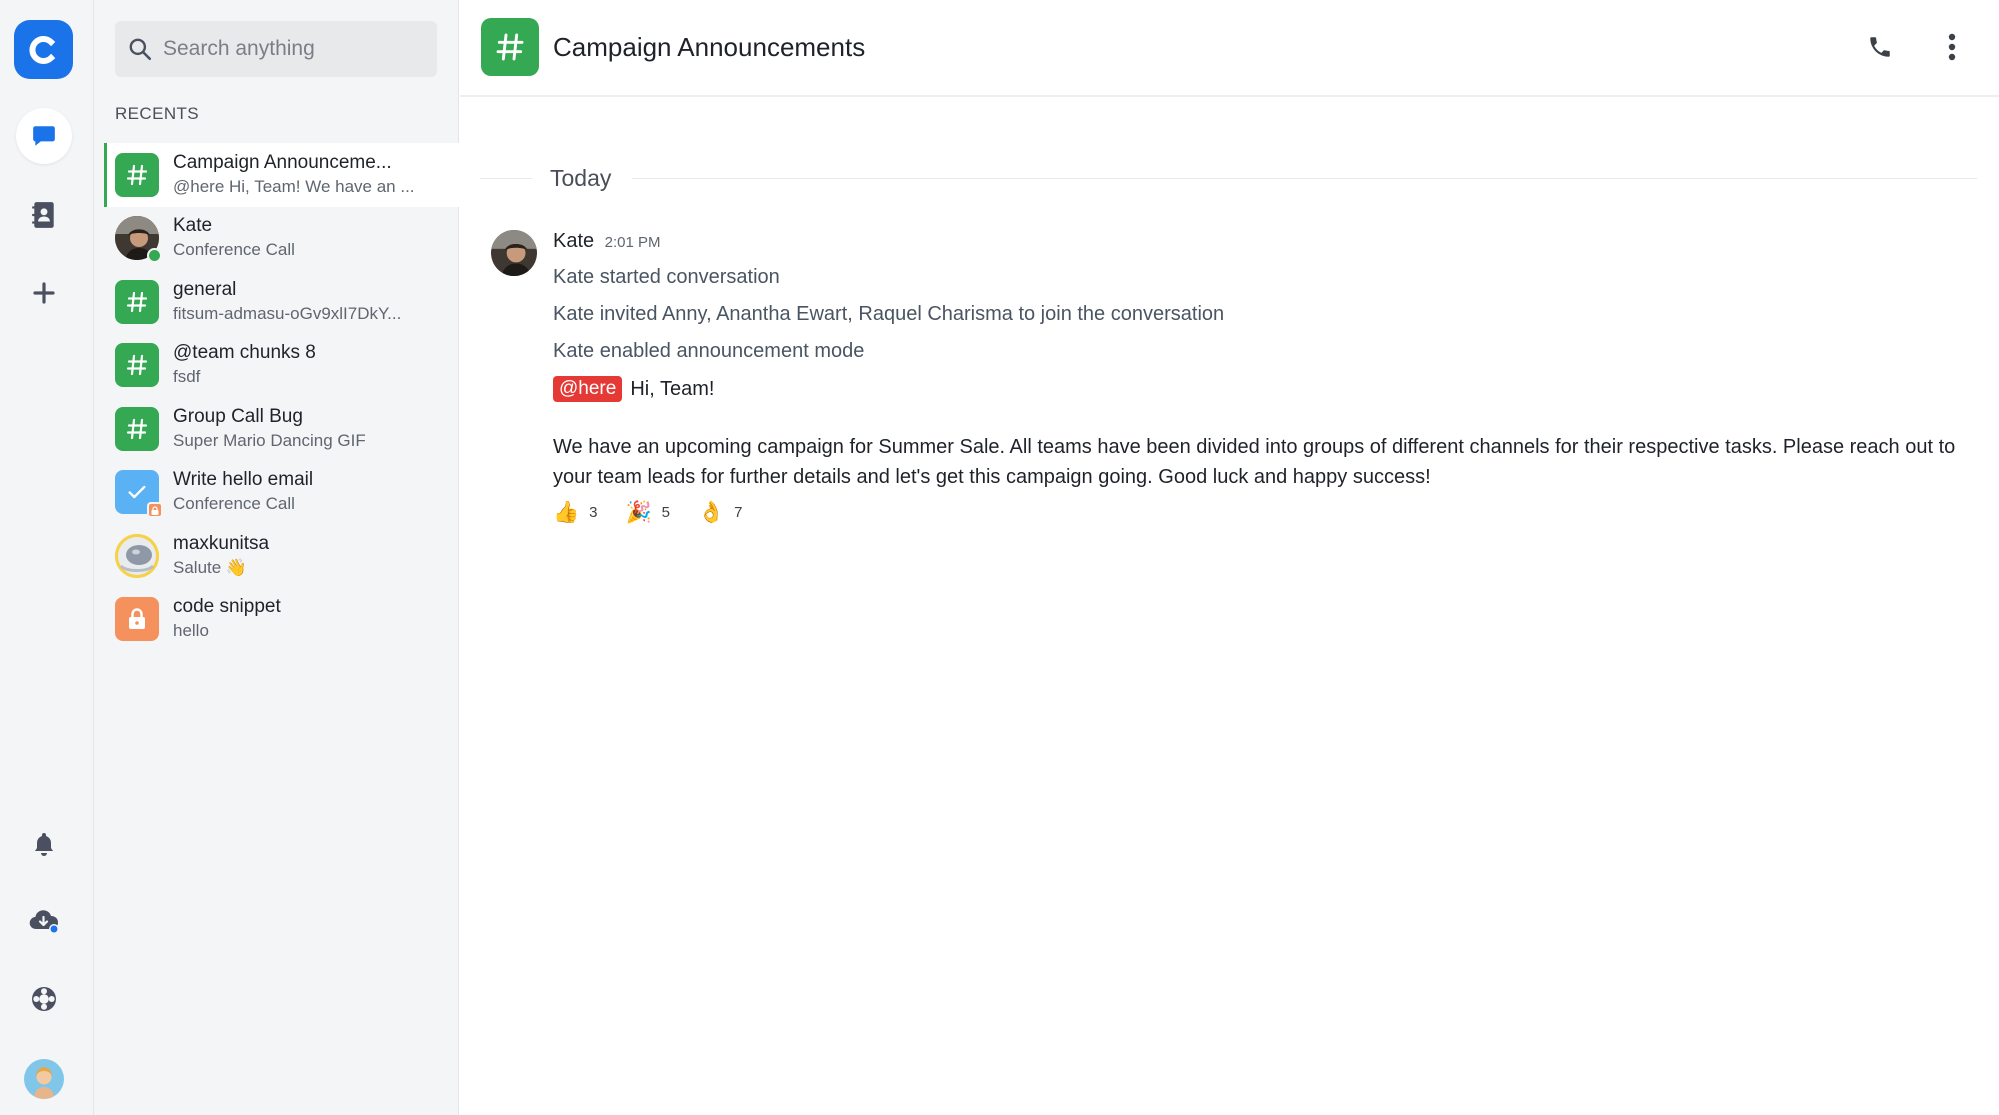 This screenshot has height=1115, width=1999. I want to click on conversation-preview: Super Mario Dancing GIF, so click(269, 440).